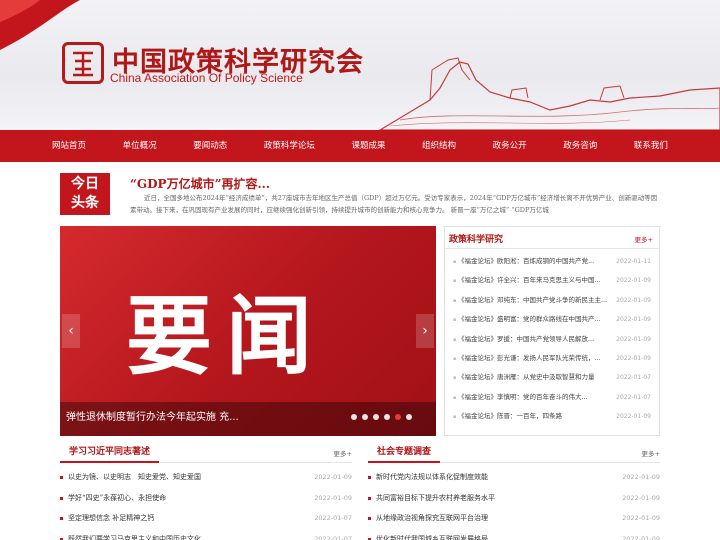  I want to click on today-headline-badge: 今日 头条, so click(85, 194).